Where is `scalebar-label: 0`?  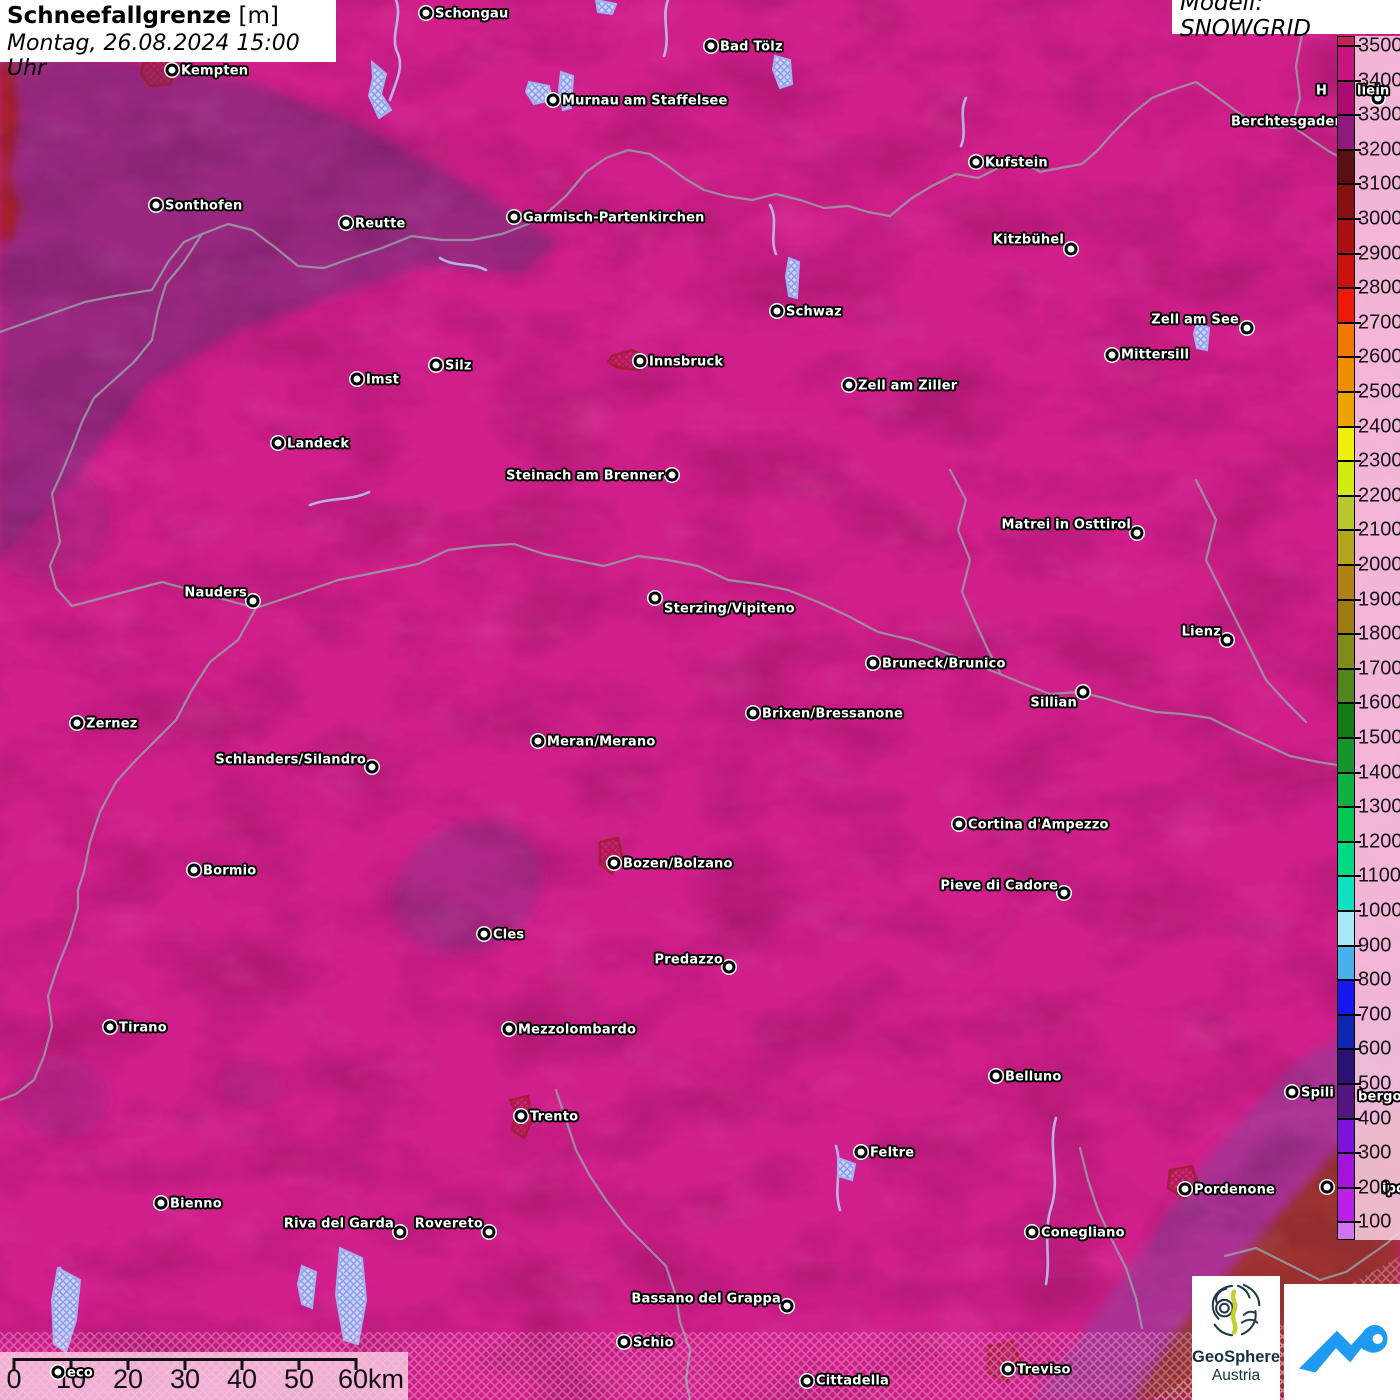
scalebar-label: 0 is located at coordinates (14, 1379).